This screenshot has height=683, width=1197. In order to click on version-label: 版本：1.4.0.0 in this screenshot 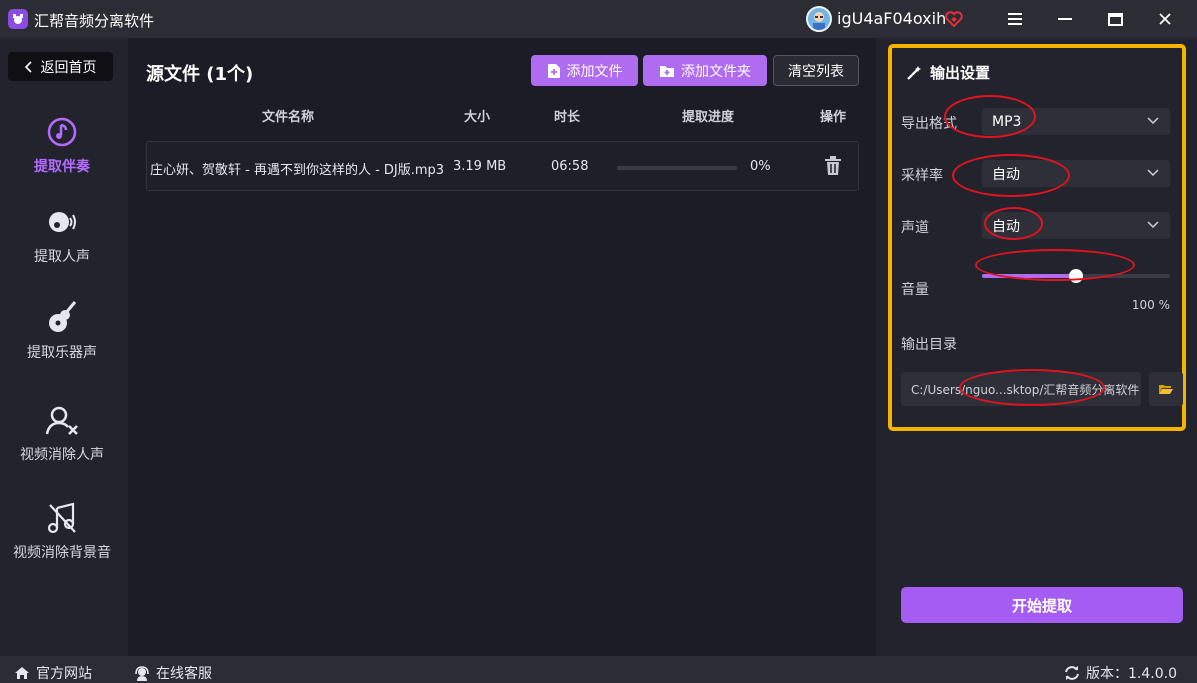, I will do `click(1131, 674)`.